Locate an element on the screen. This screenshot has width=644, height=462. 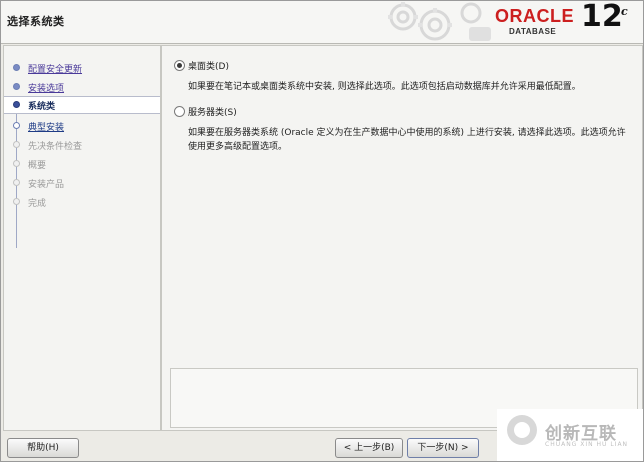
header-bar: 选择系统类 ORACLE DATABASE 12 c is located at coordinates (322, 22).